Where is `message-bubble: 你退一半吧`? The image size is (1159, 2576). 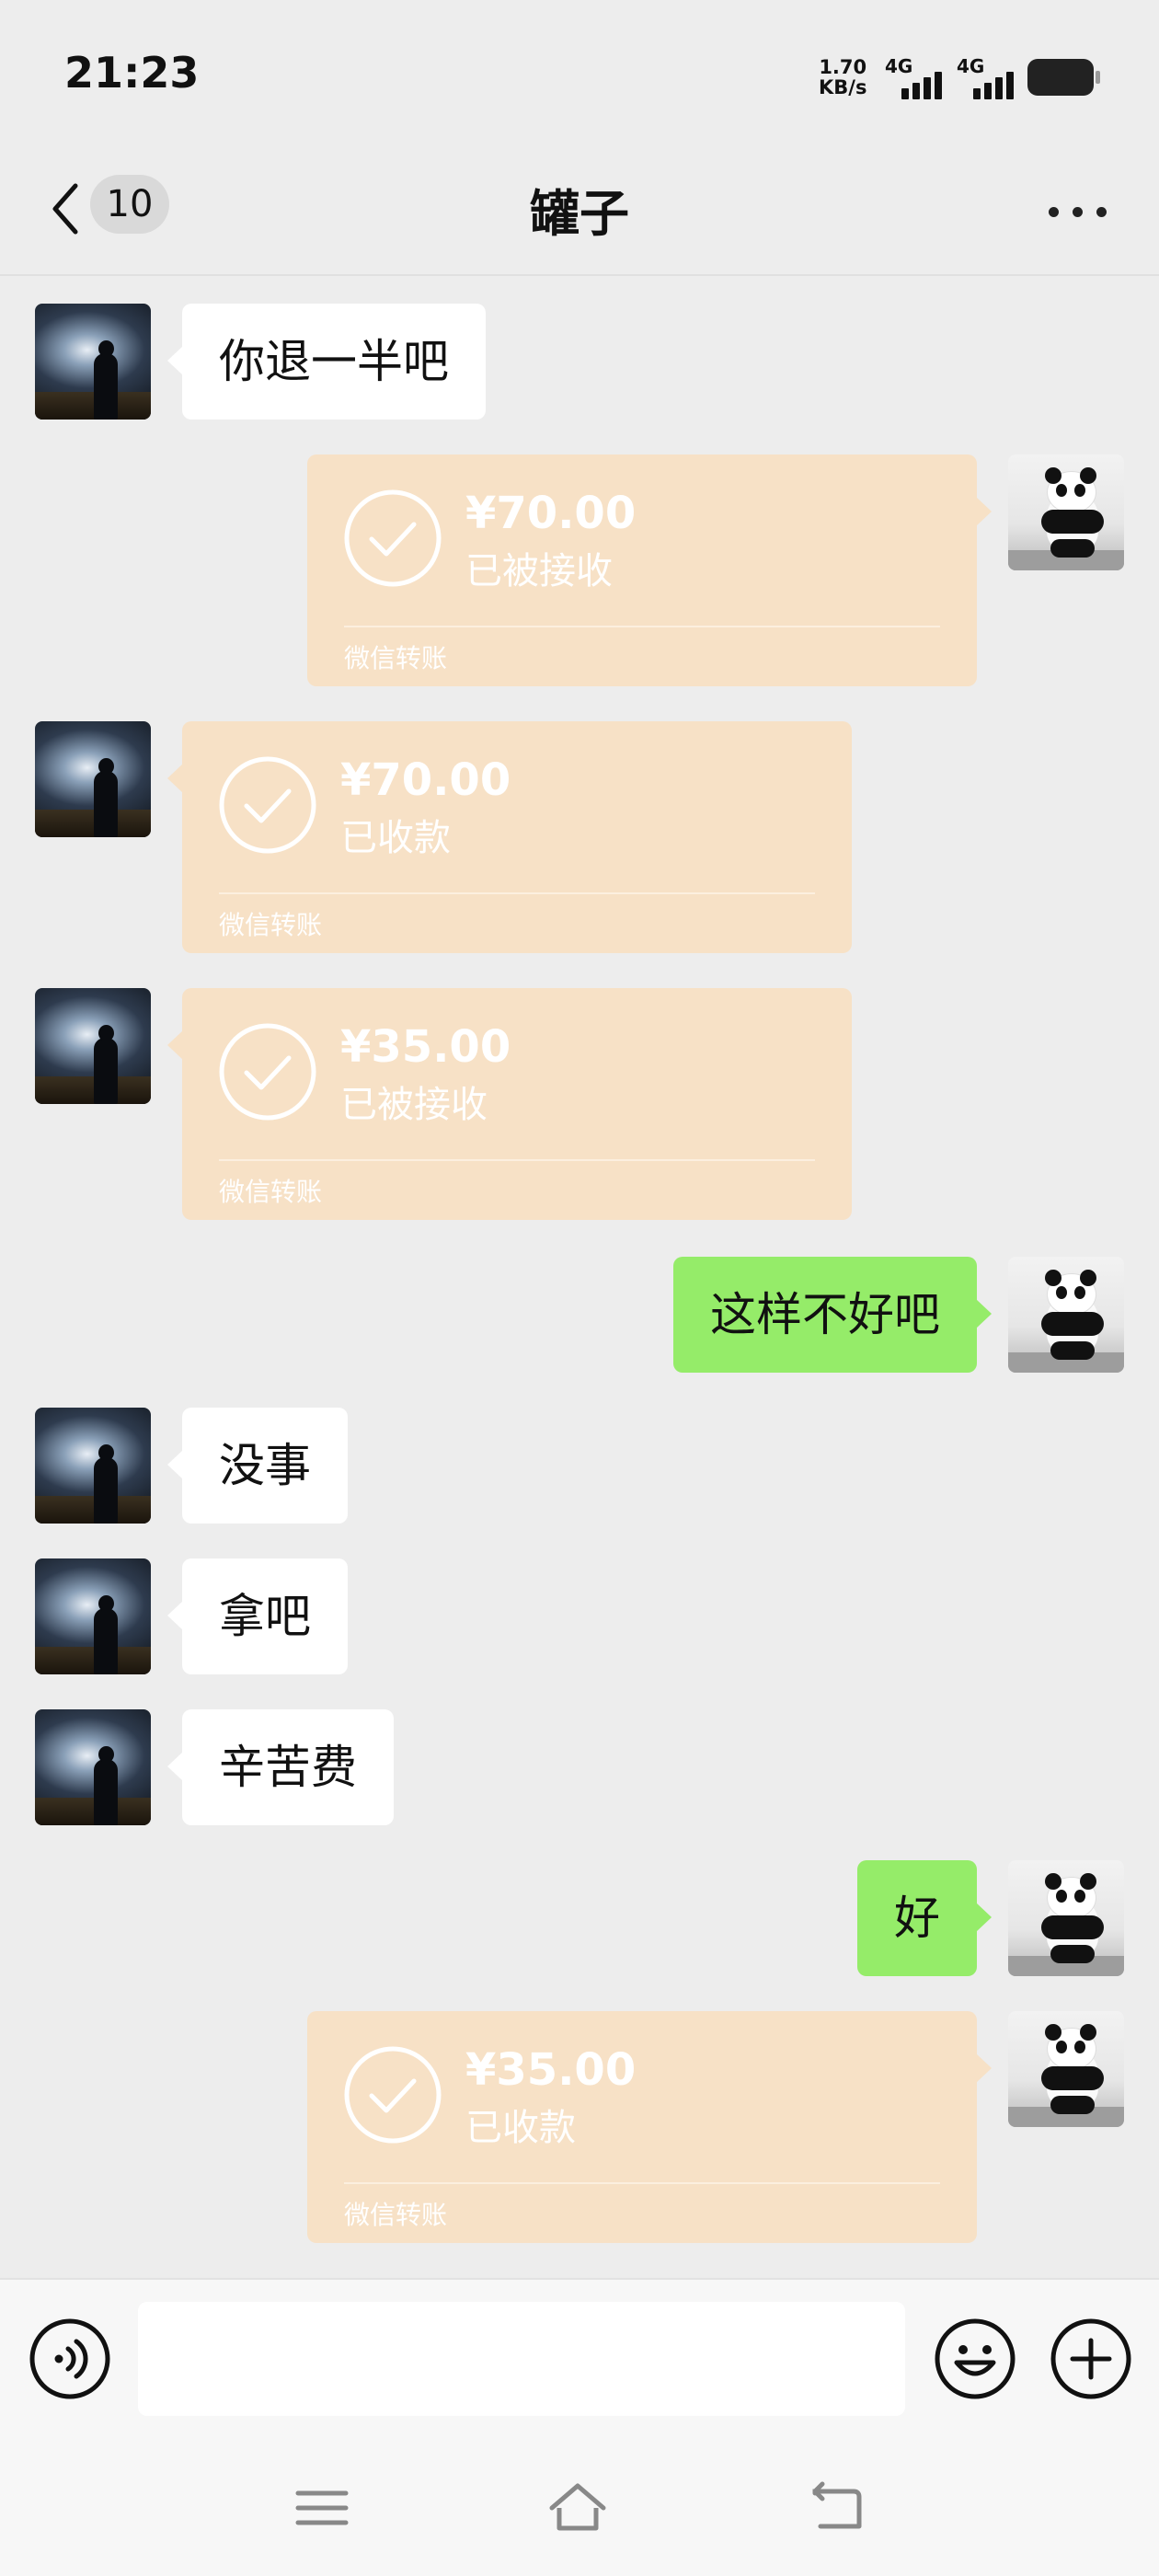 message-bubble: 你退一半吧 is located at coordinates (326, 362).